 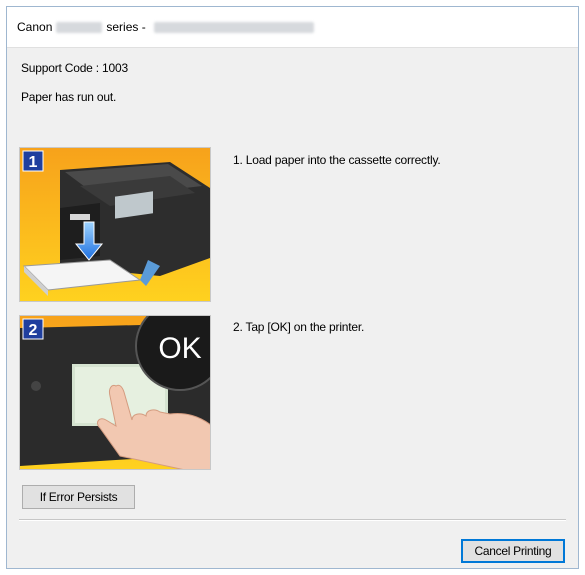 I want to click on if-error-persists-button: If Error Persists, so click(x=78, y=497).